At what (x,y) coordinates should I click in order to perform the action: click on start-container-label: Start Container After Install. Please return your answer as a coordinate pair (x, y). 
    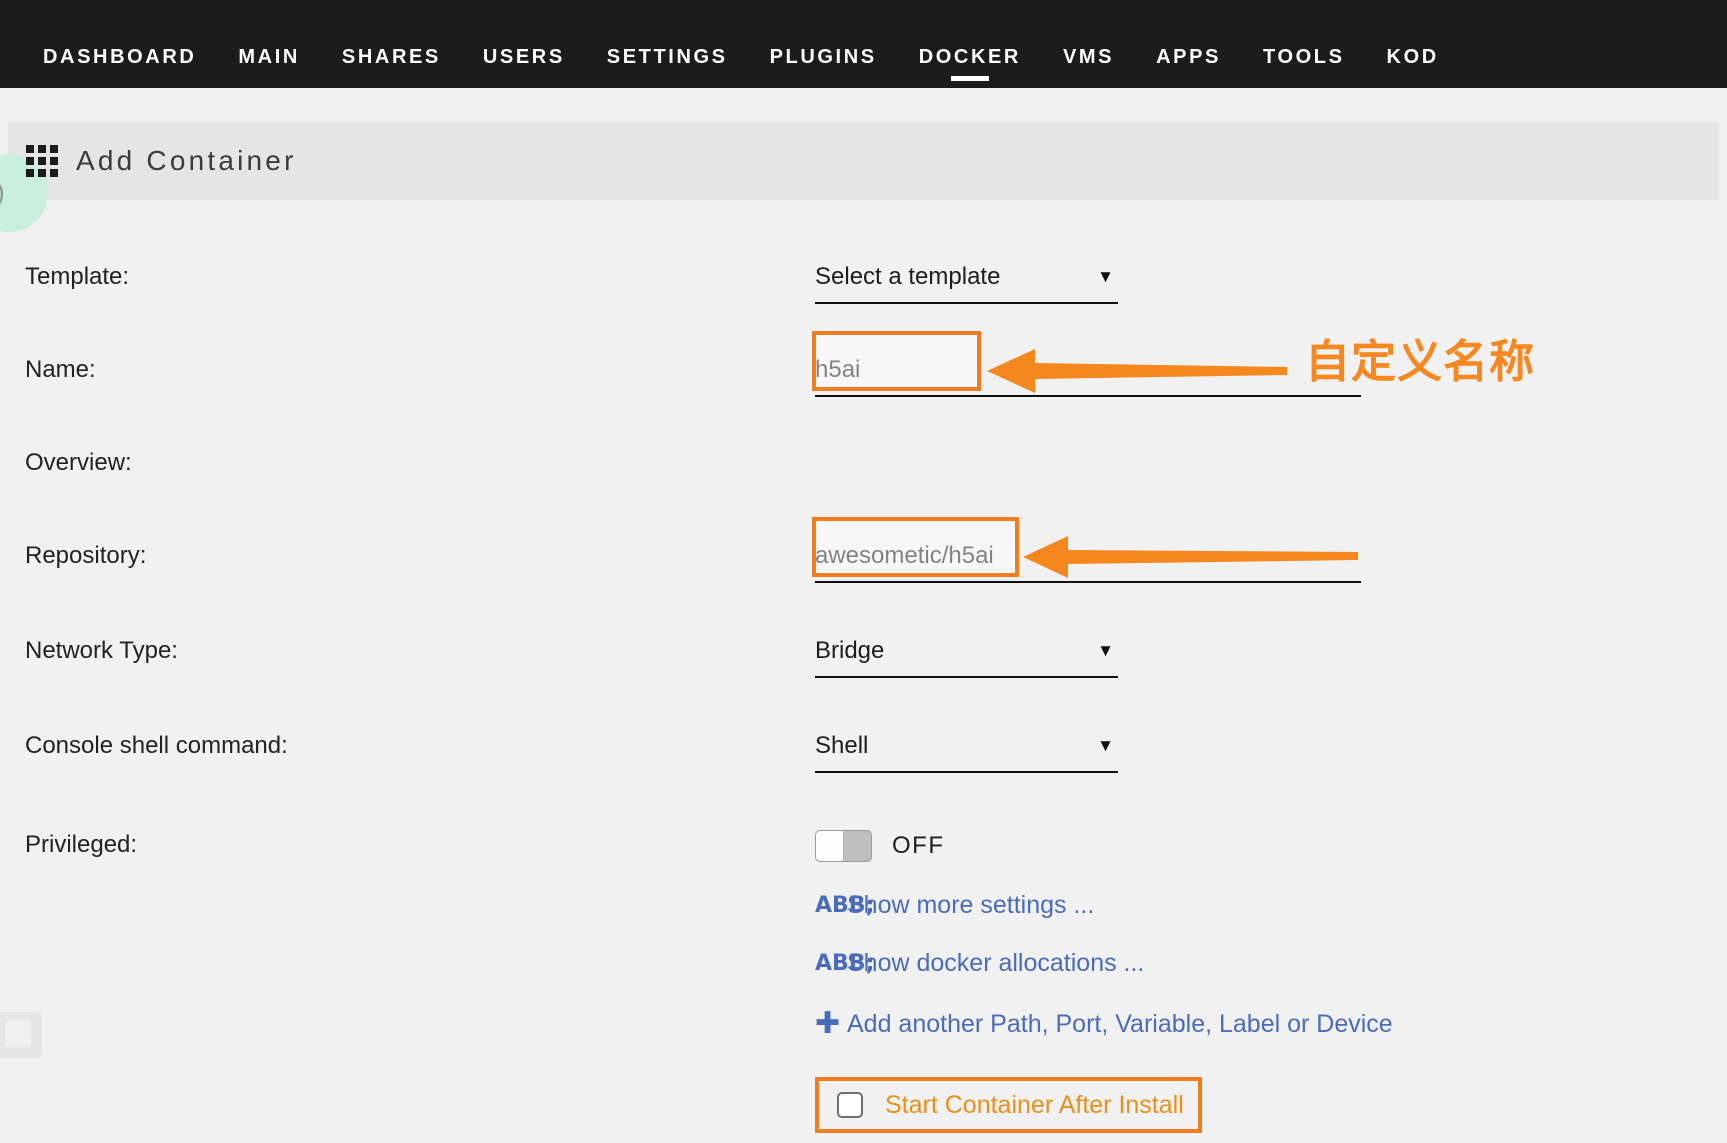
    Looking at the image, I should click on (1034, 1105).